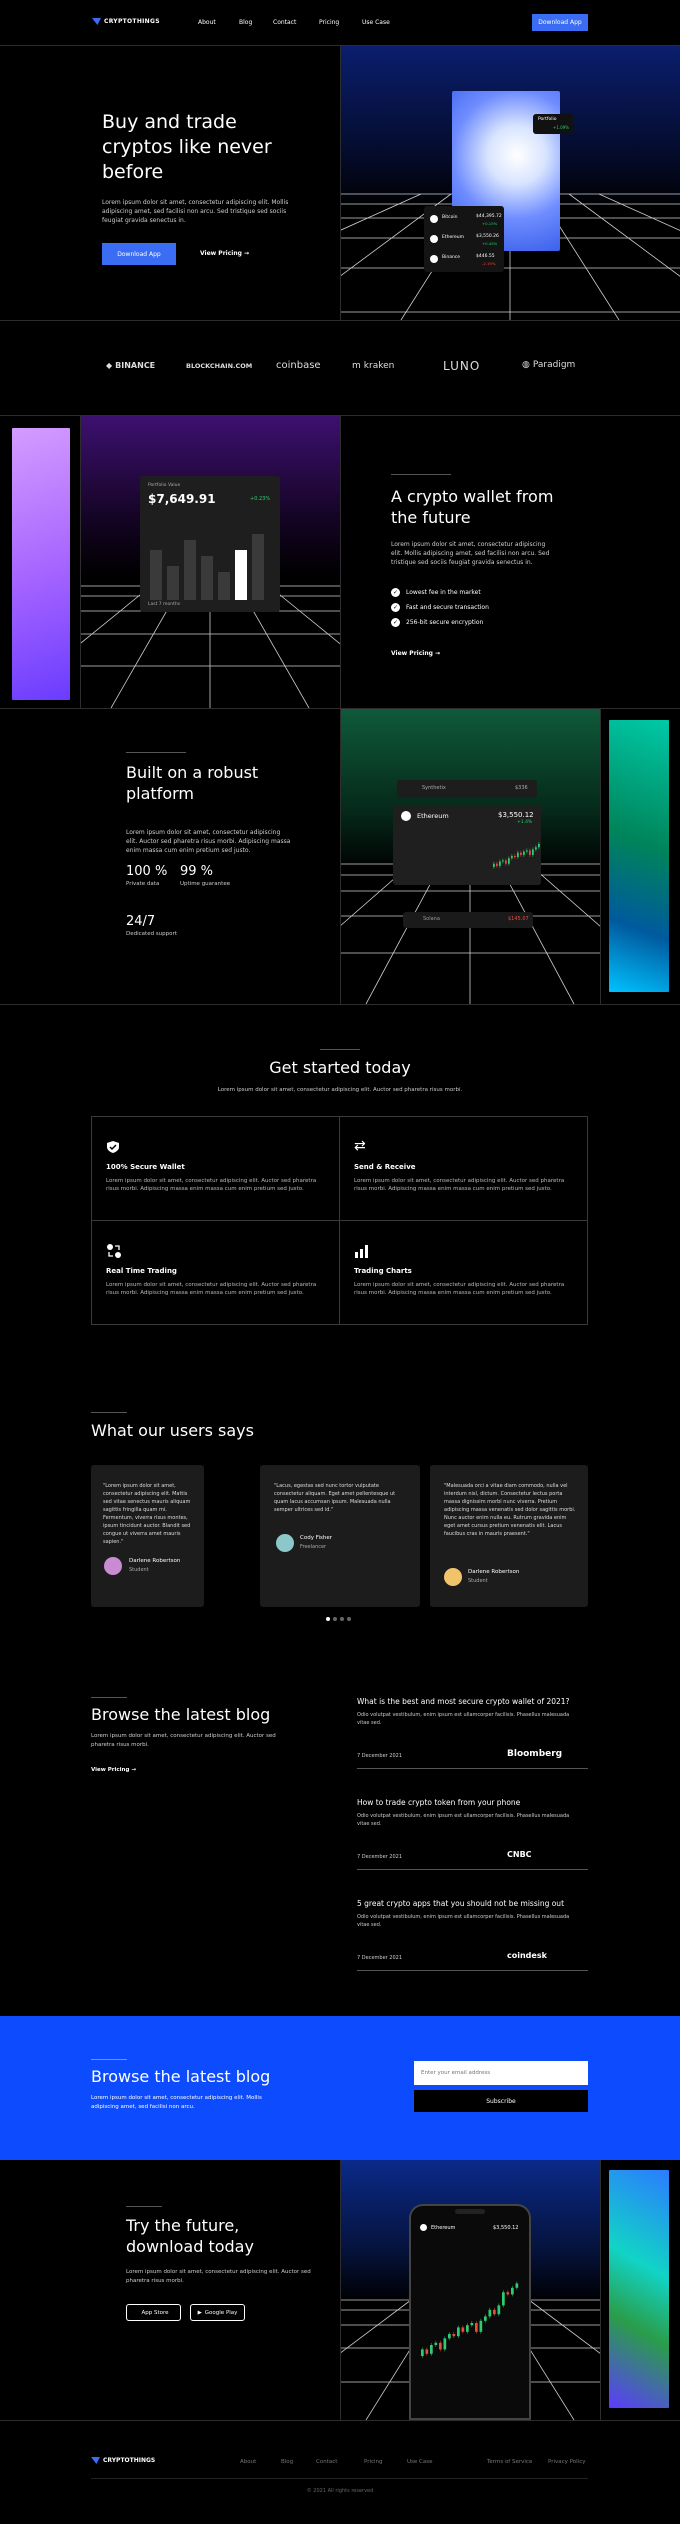  I want to click on hero-pricing-link: View Pricing →, so click(224, 253).